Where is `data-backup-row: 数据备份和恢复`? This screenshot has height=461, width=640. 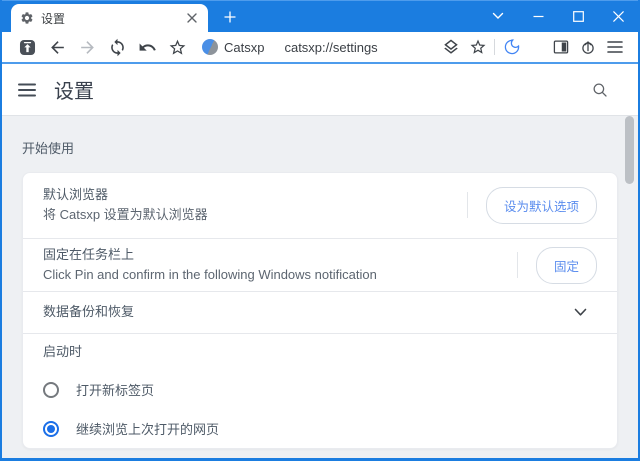
data-backup-row: 数据备份和恢复 is located at coordinates (320, 312).